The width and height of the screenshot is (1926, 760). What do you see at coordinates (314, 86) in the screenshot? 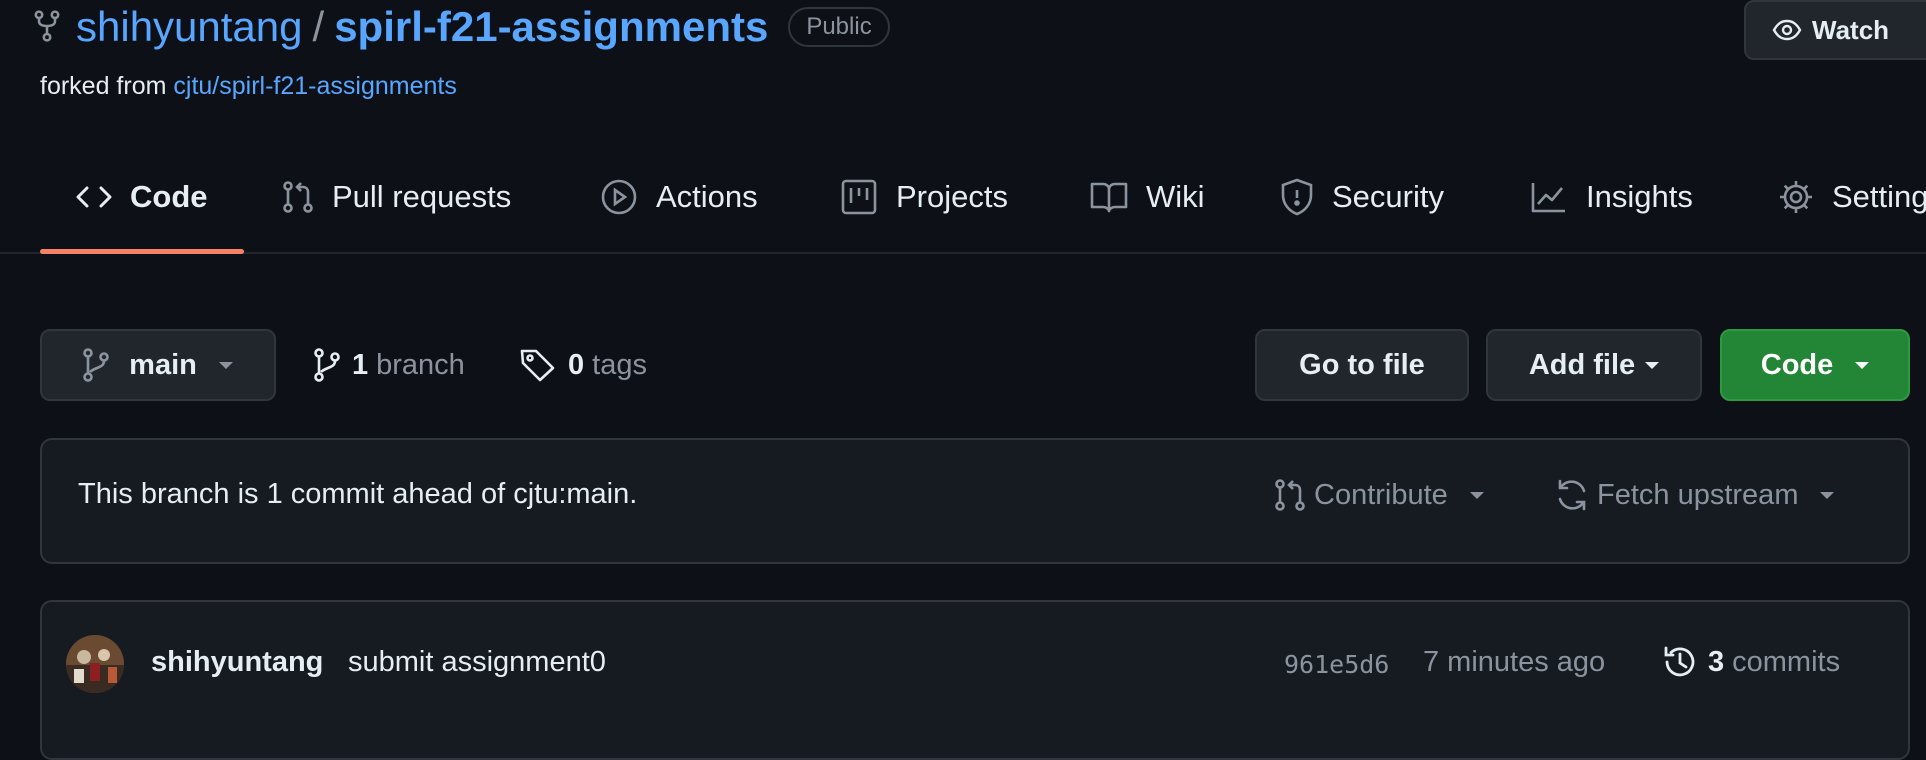
I see `forked-source-link: cjtu/spirl-f21-assignments` at bounding box center [314, 86].